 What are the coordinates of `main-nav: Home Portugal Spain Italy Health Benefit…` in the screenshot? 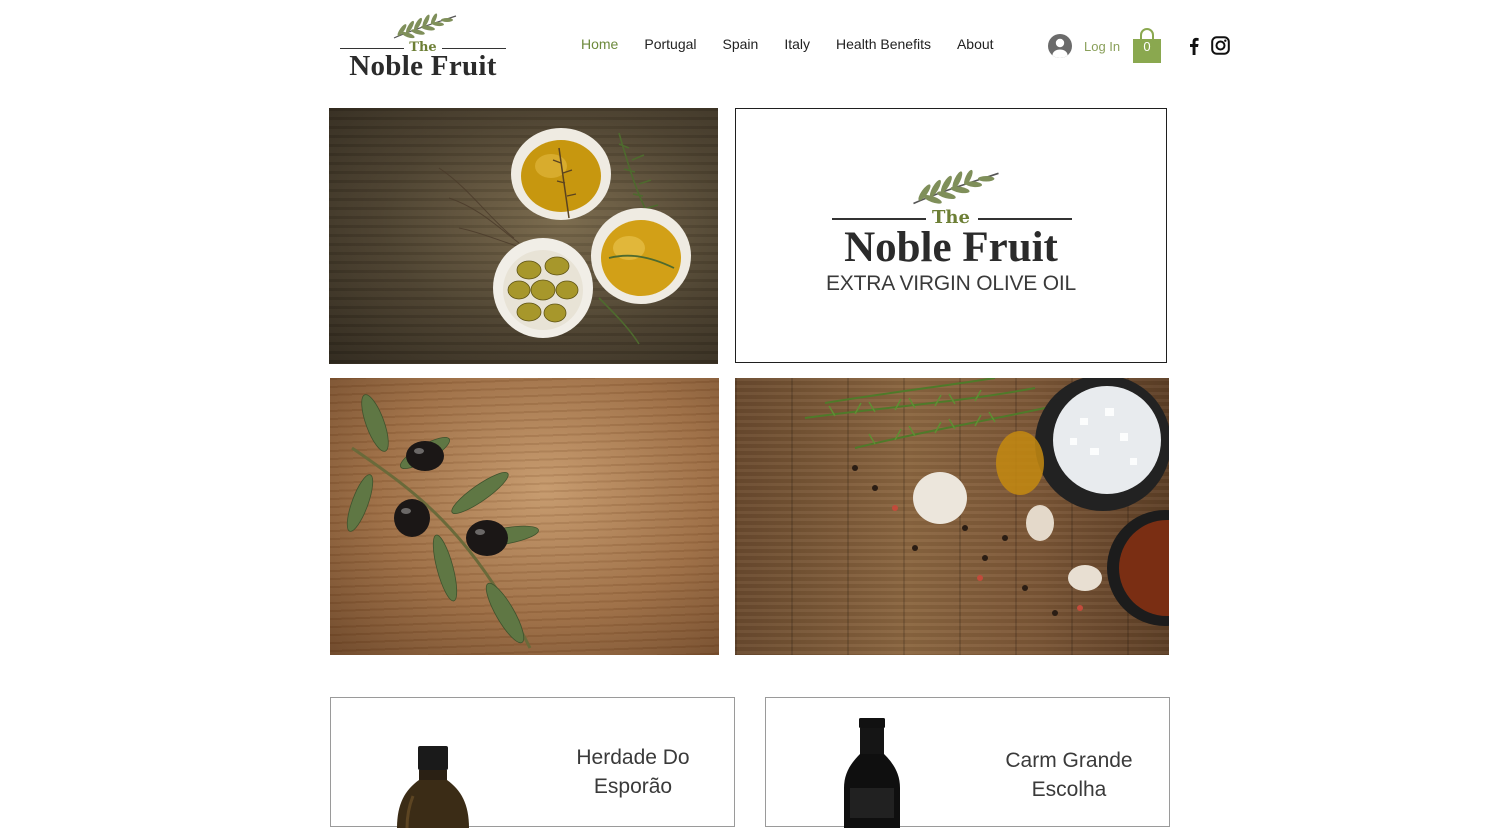 It's located at (787, 46).